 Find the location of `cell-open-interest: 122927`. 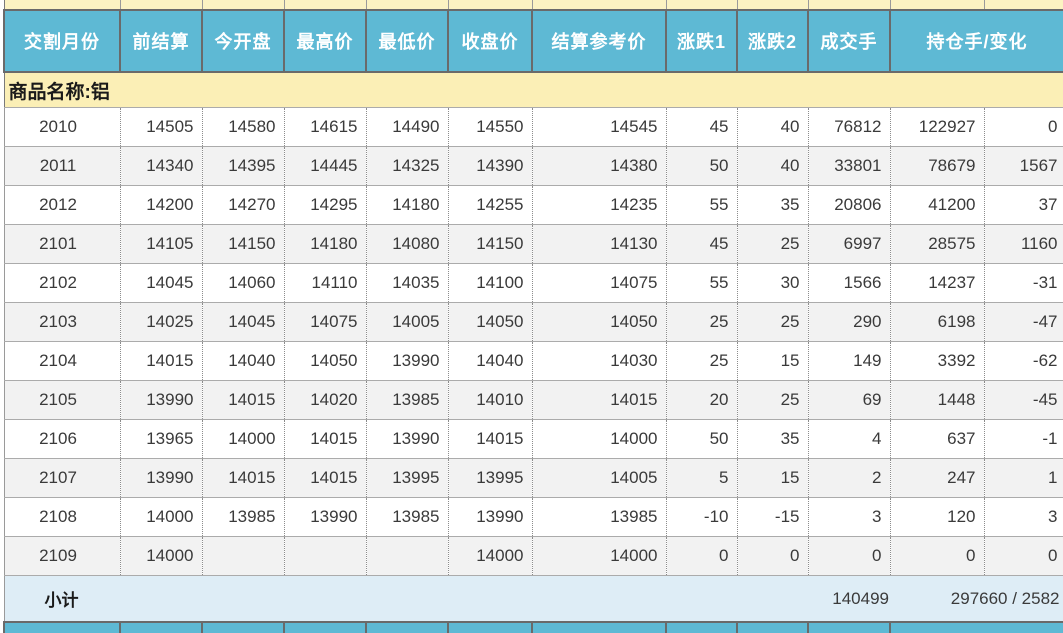

cell-open-interest: 122927 is located at coordinates (937, 127).